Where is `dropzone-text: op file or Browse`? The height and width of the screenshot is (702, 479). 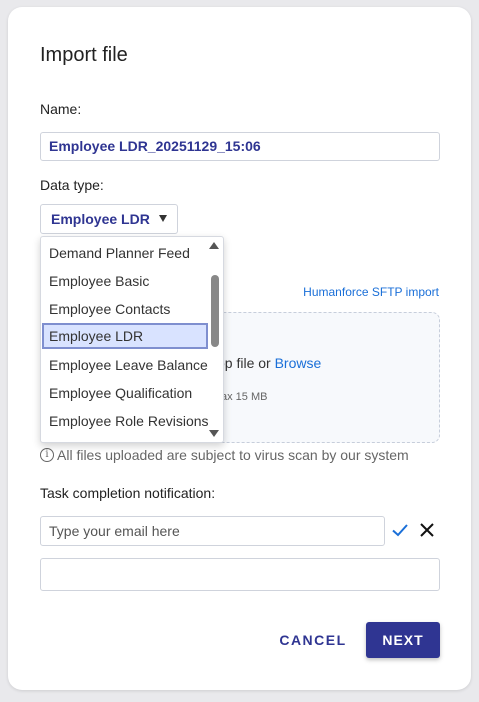 dropzone-text: op file or Browse is located at coordinates (269, 363).